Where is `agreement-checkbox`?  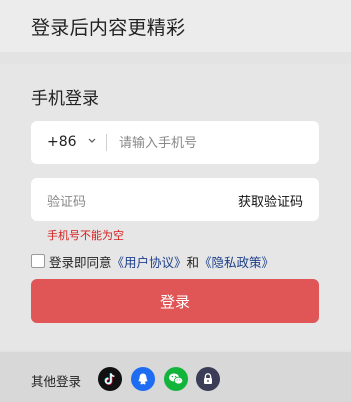 agreement-checkbox is located at coordinates (38, 261).